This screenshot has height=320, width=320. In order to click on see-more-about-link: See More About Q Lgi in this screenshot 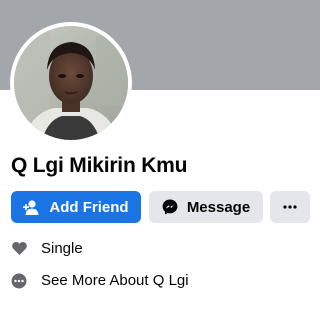, I will do `click(100, 280)`.